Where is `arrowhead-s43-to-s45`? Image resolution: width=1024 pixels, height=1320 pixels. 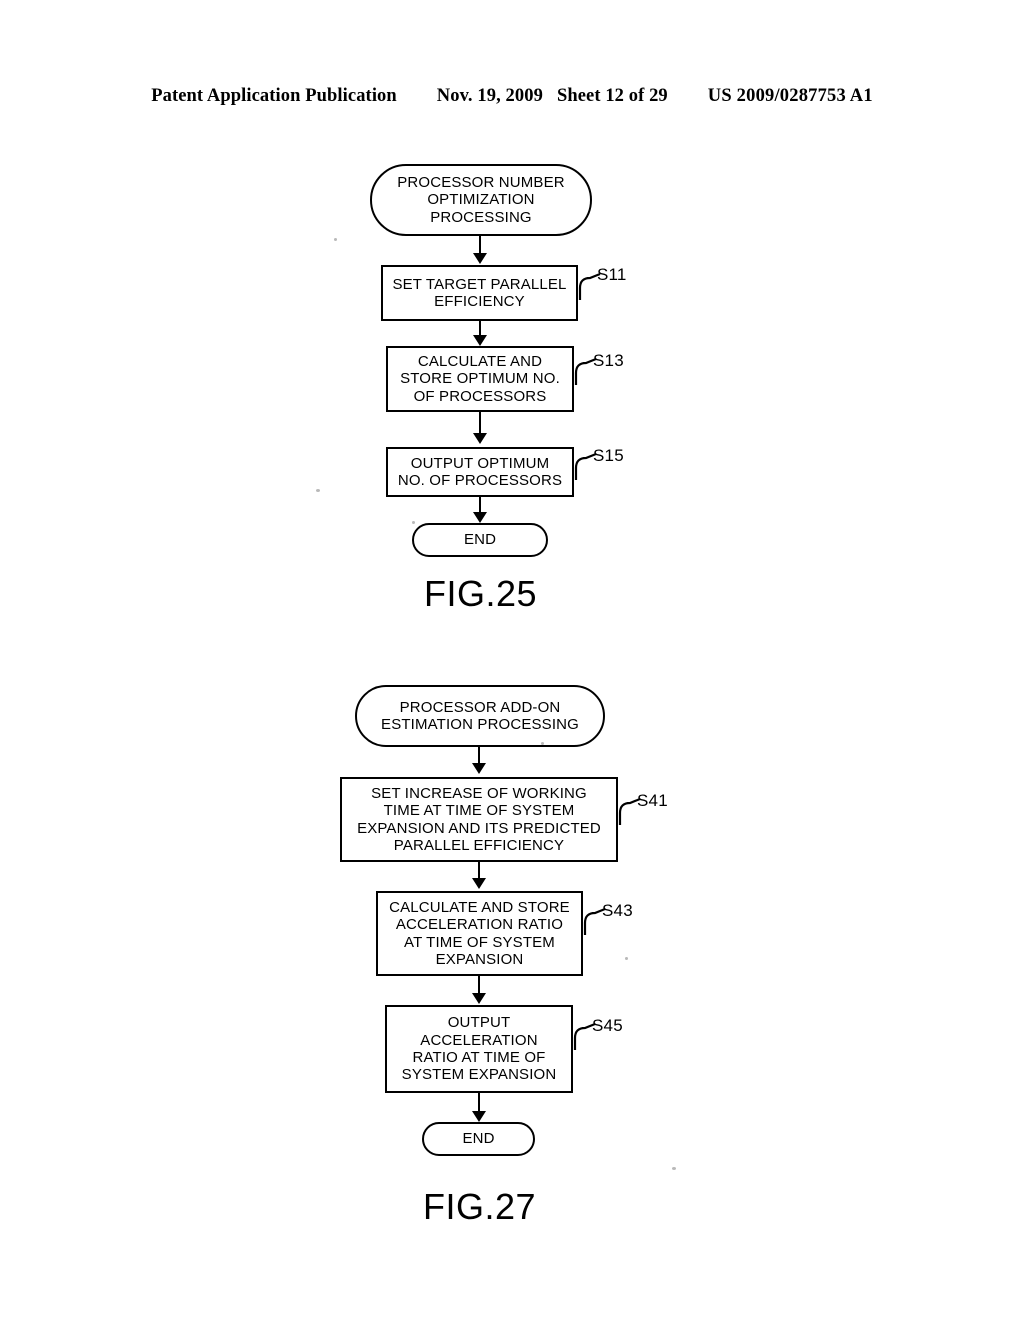
arrowhead-s43-to-s45 is located at coordinates (479, 998).